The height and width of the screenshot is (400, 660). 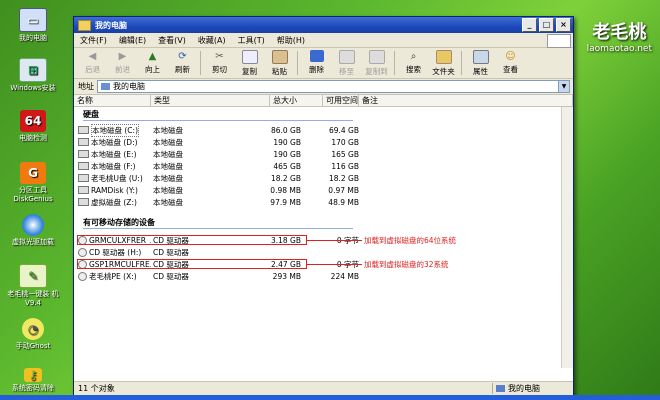 I want to click on menu-tools: 工具(T), so click(x=251, y=40).